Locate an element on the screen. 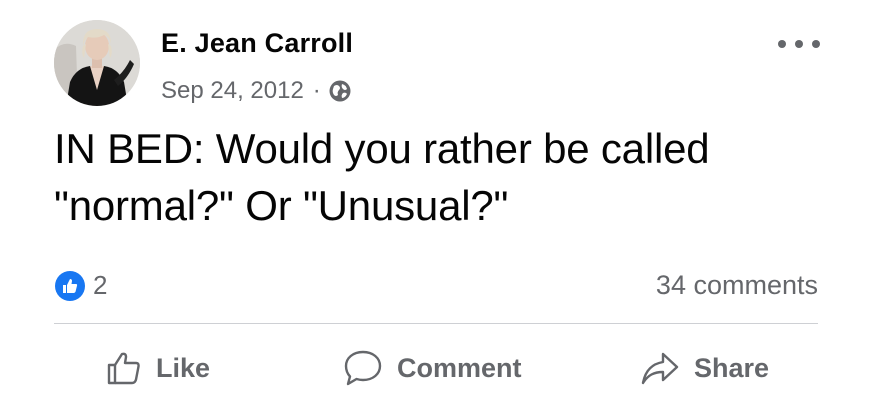  share-button: Share is located at coordinates (704, 368).